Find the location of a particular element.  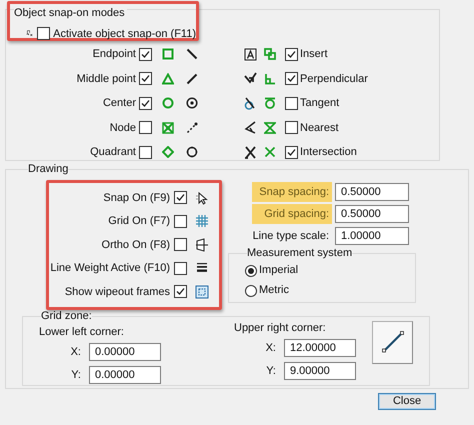

checkbox-label: Show wipeout frames is located at coordinates (117, 292).